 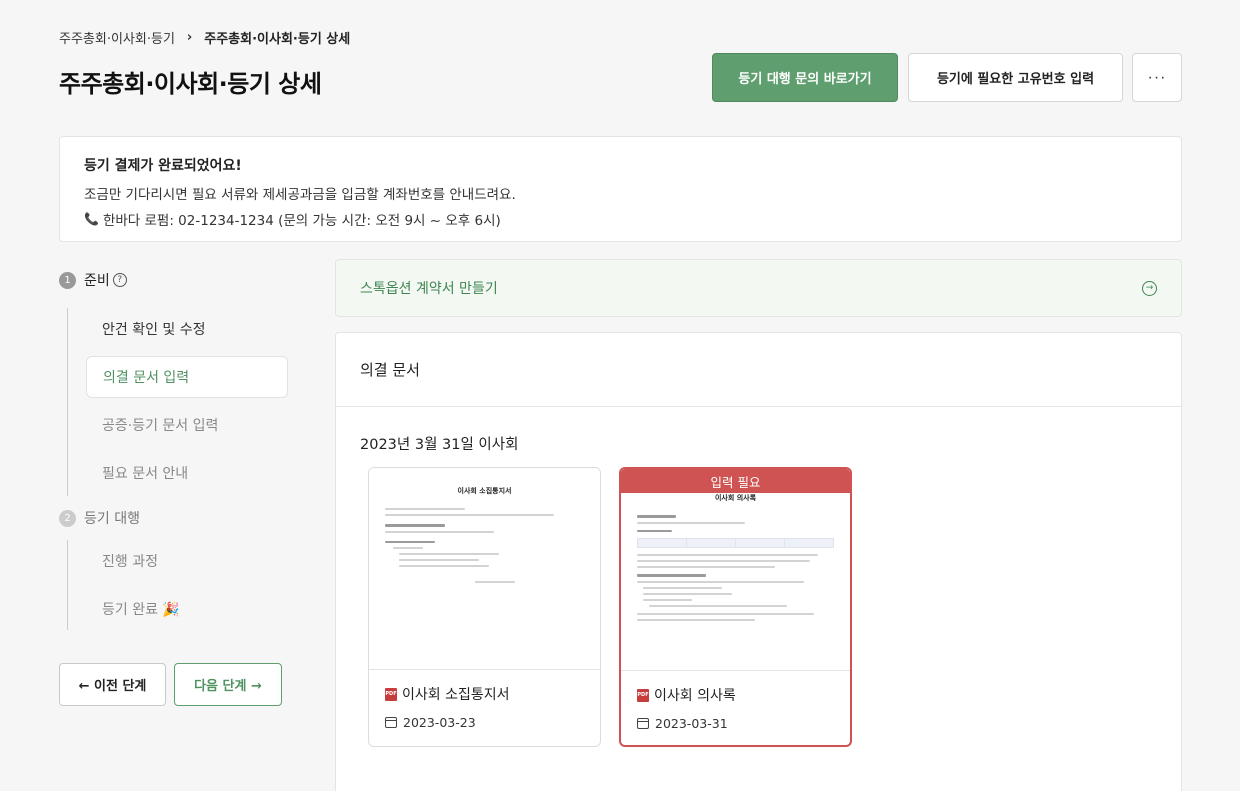 I want to click on notice-title: 등기 결제가 완료되었어요!, so click(x=163, y=166).